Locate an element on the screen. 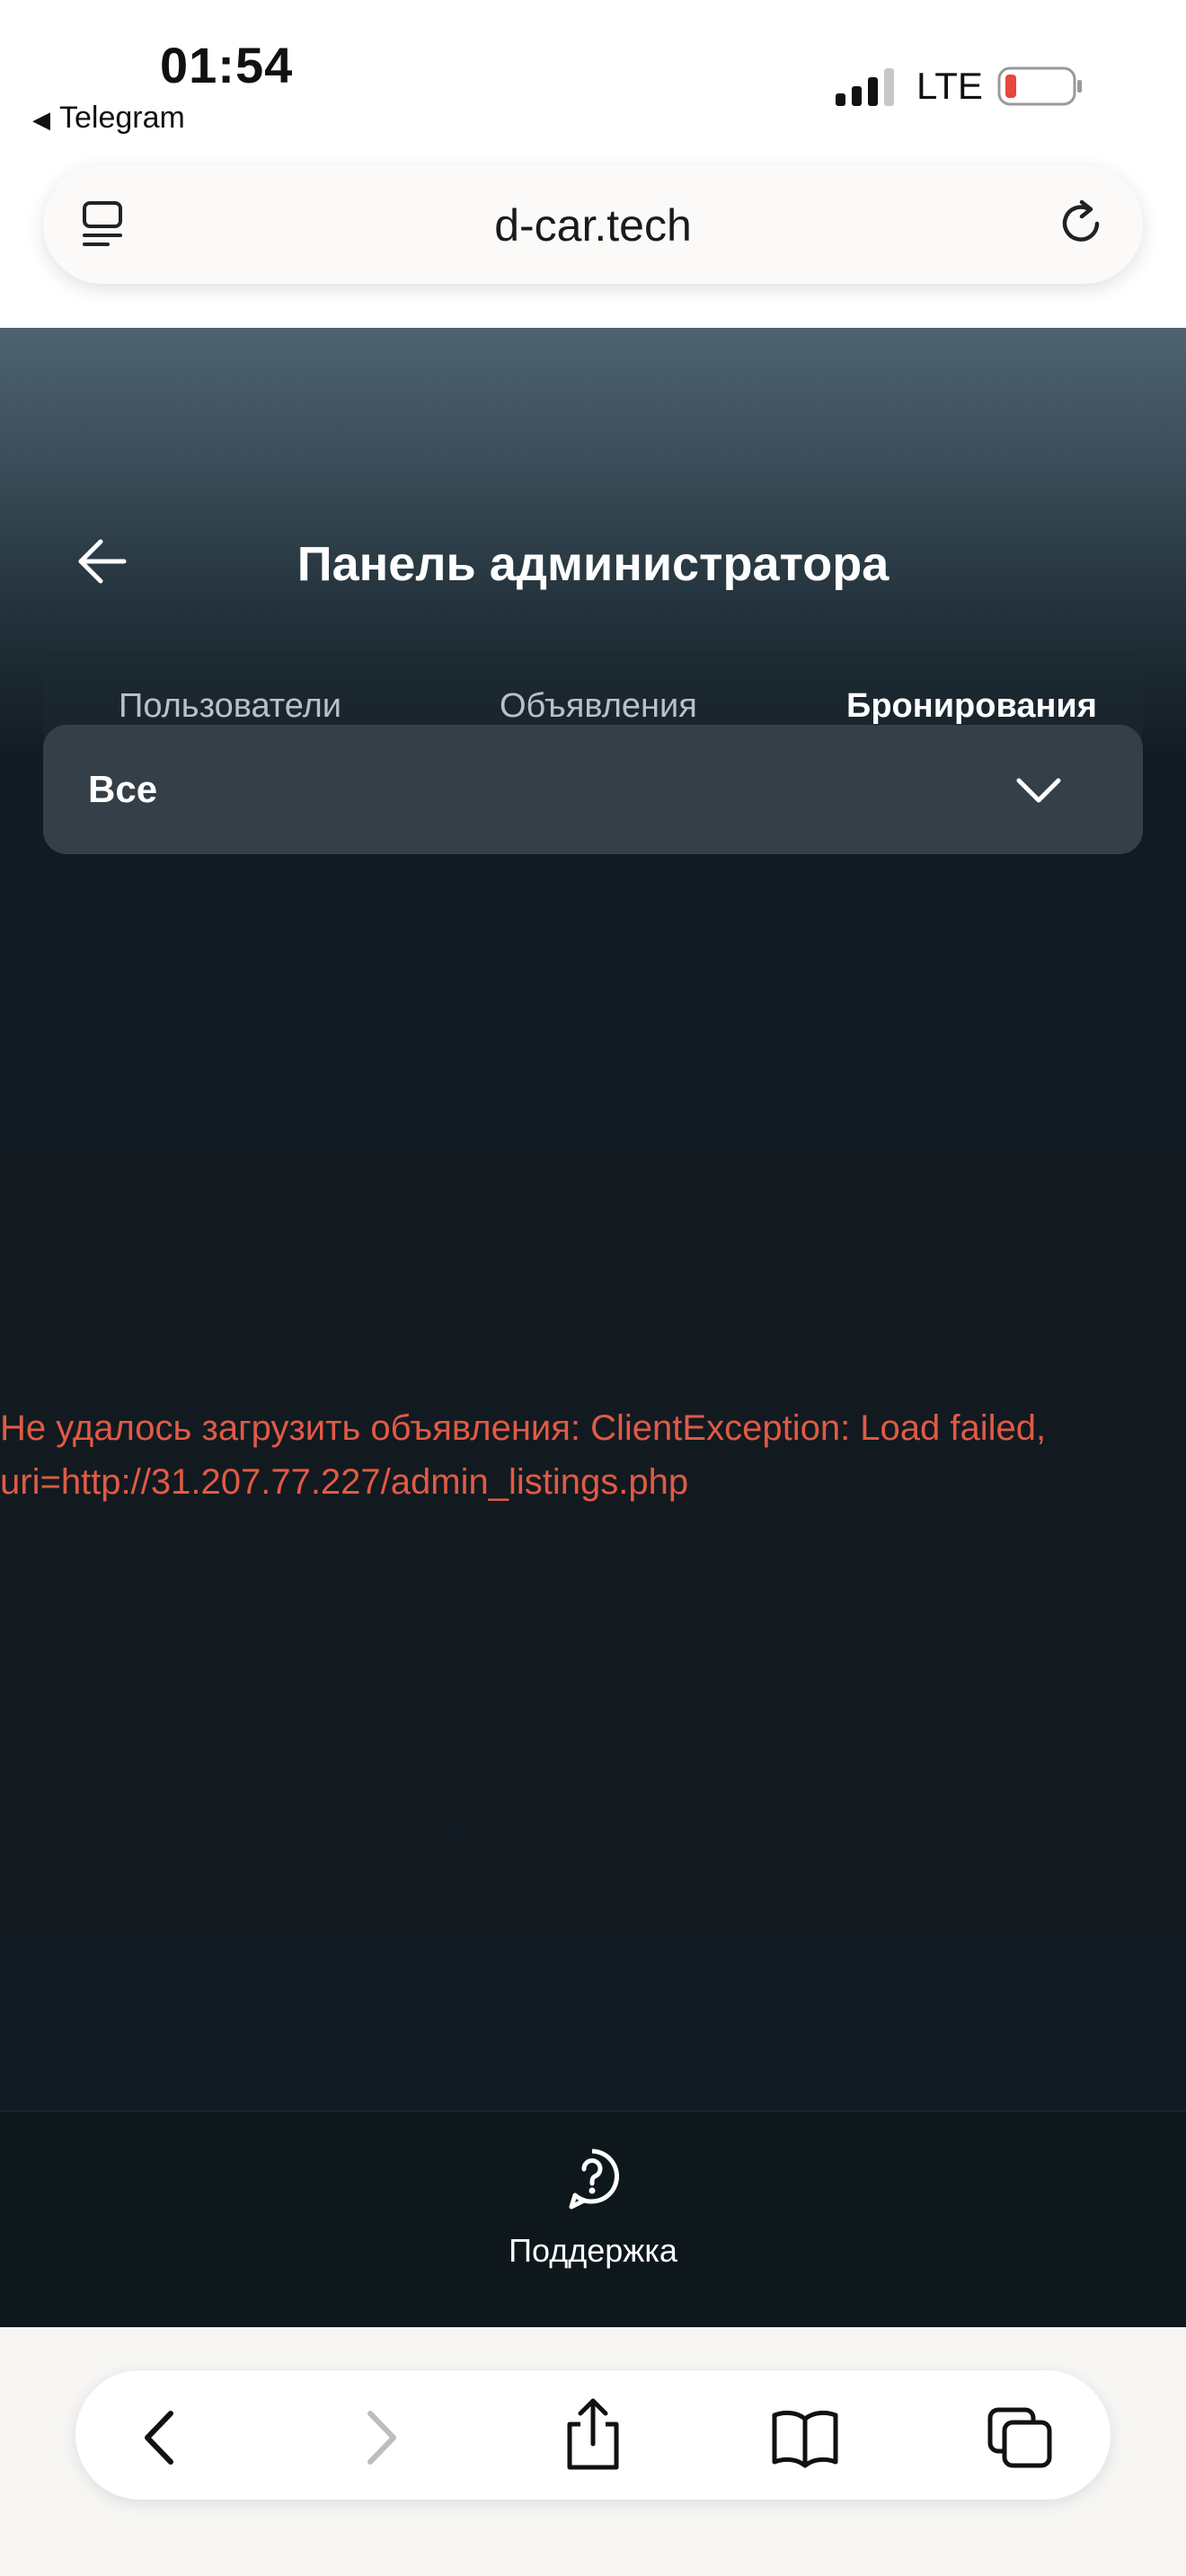 This screenshot has height=2576, width=1186. support-label: Поддержка is located at coordinates (593, 2250).